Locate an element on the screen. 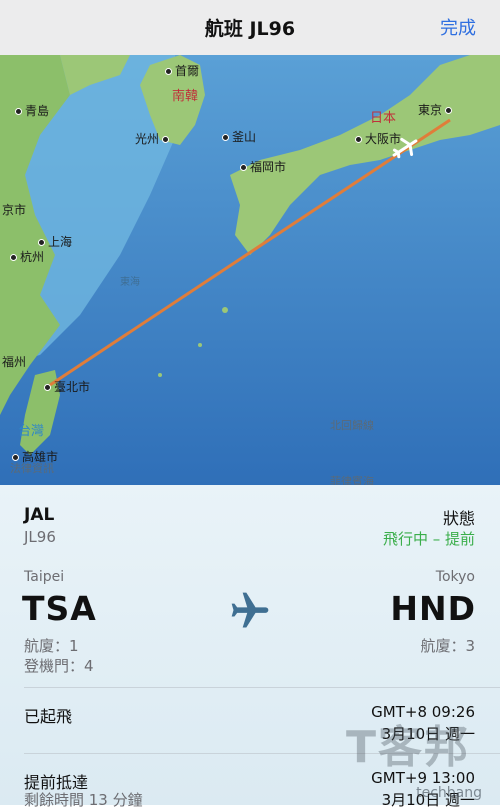 The height and width of the screenshot is (810, 500). origin-terminal: 航廈：1 is located at coordinates (51, 646).